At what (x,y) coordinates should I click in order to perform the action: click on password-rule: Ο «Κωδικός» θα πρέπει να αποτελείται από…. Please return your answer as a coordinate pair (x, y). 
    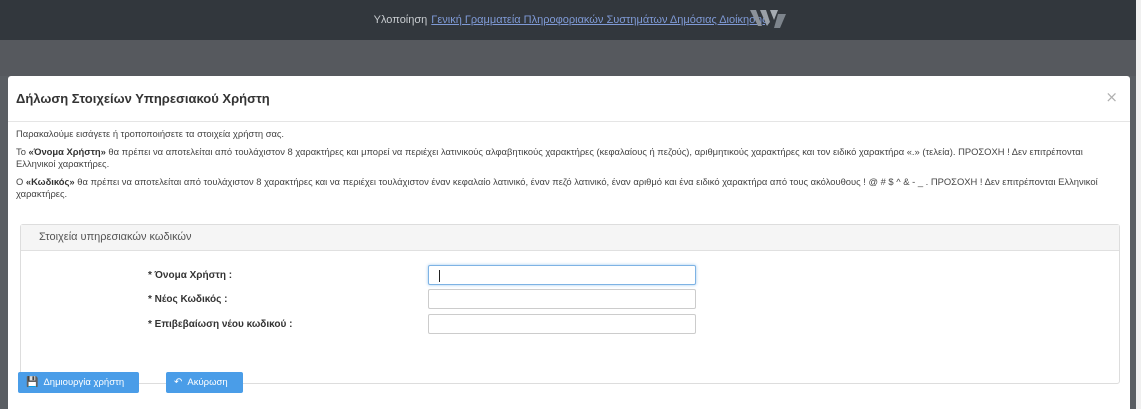
    Looking at the image, I should click on (557, 187).